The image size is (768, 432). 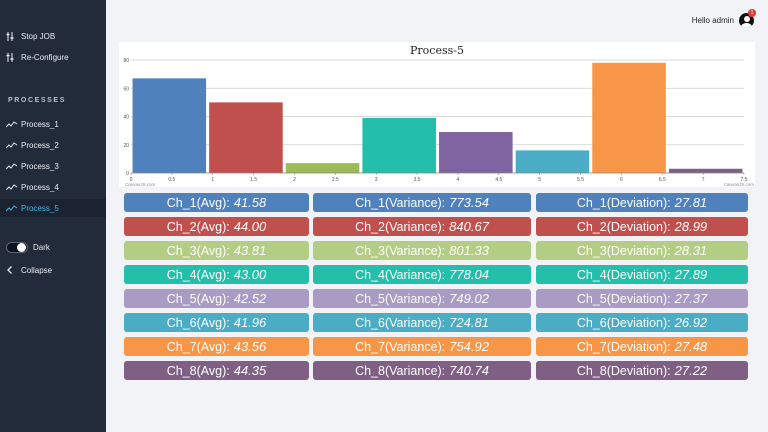 I want to click on stat-label: Ch_8(Deviation):, so click(x=623, y=370).